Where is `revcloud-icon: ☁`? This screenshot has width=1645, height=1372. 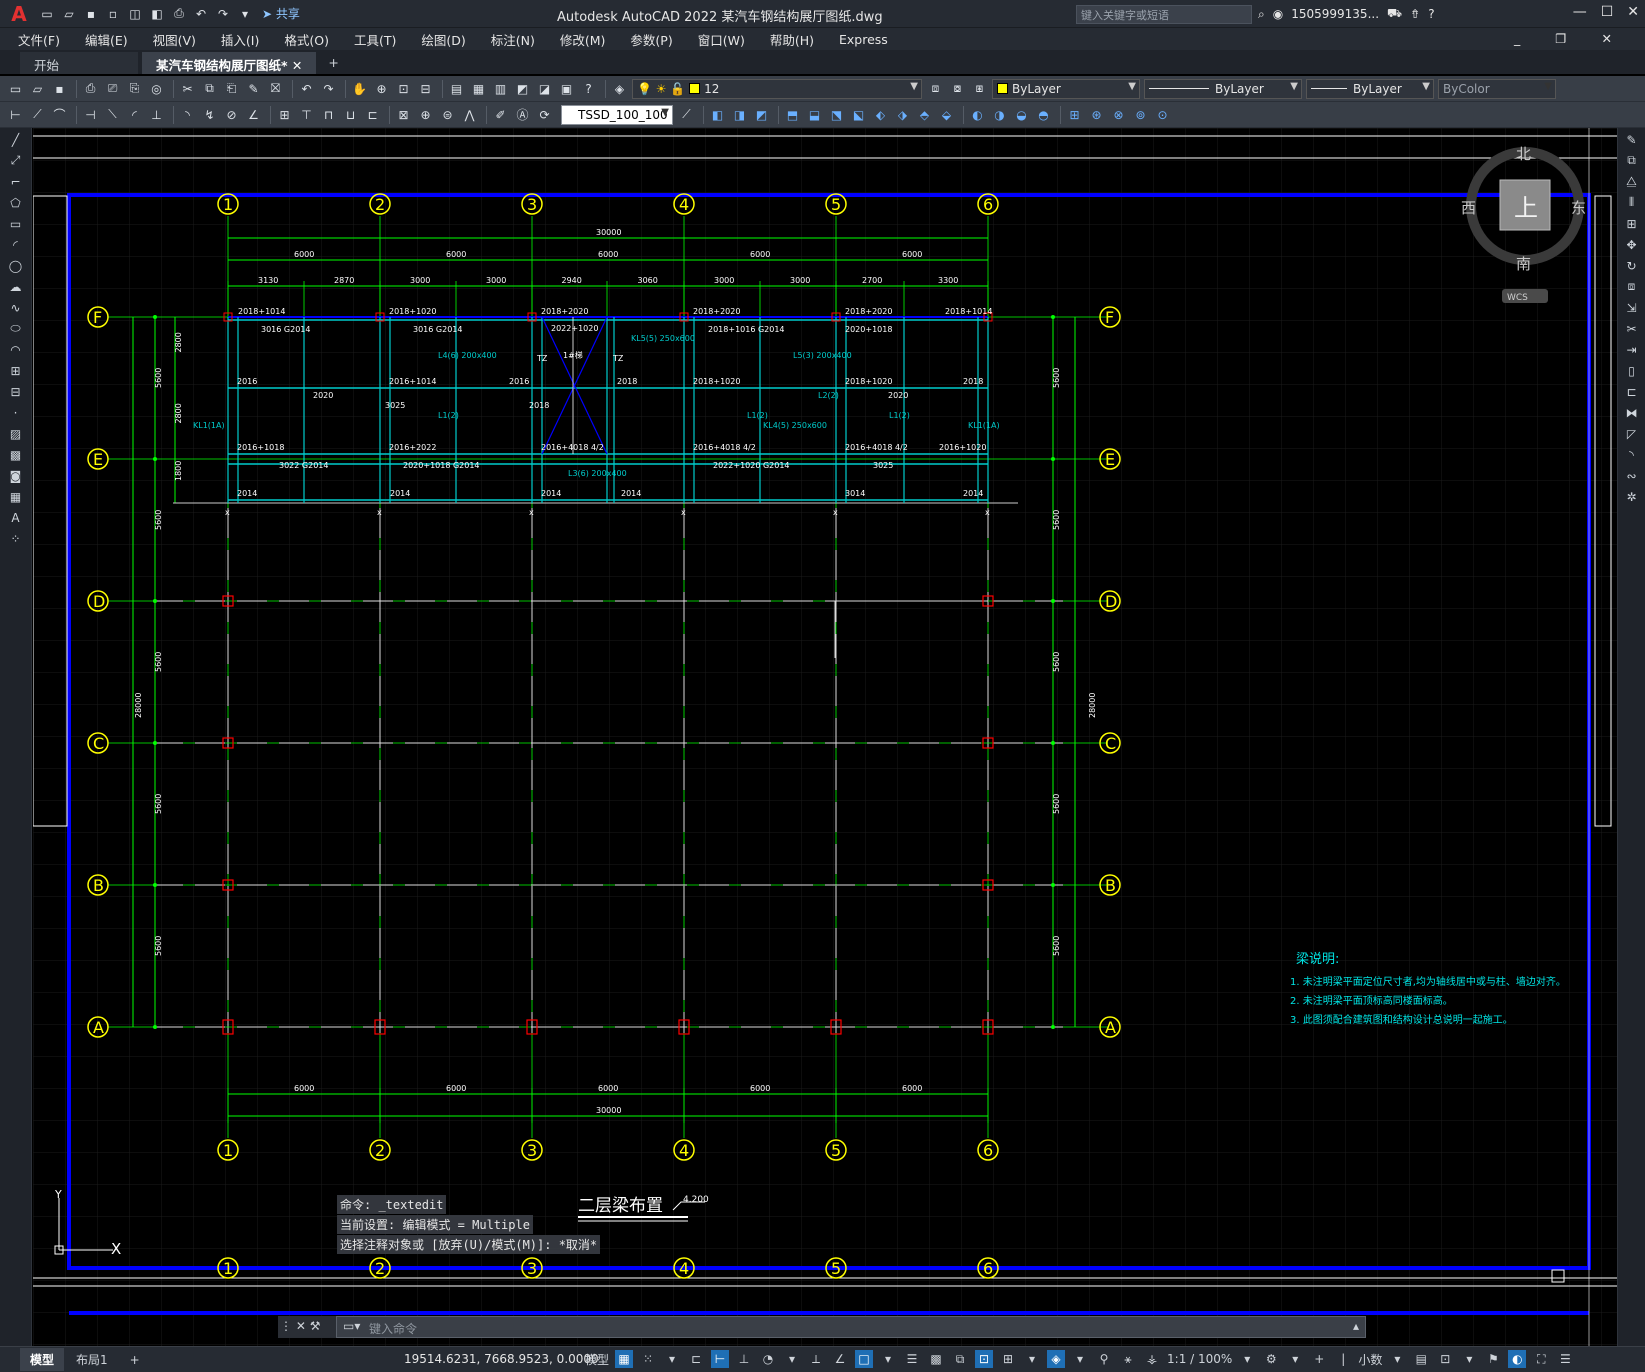
revcloud-icon: ☁ is located at coordinates (16, 286).